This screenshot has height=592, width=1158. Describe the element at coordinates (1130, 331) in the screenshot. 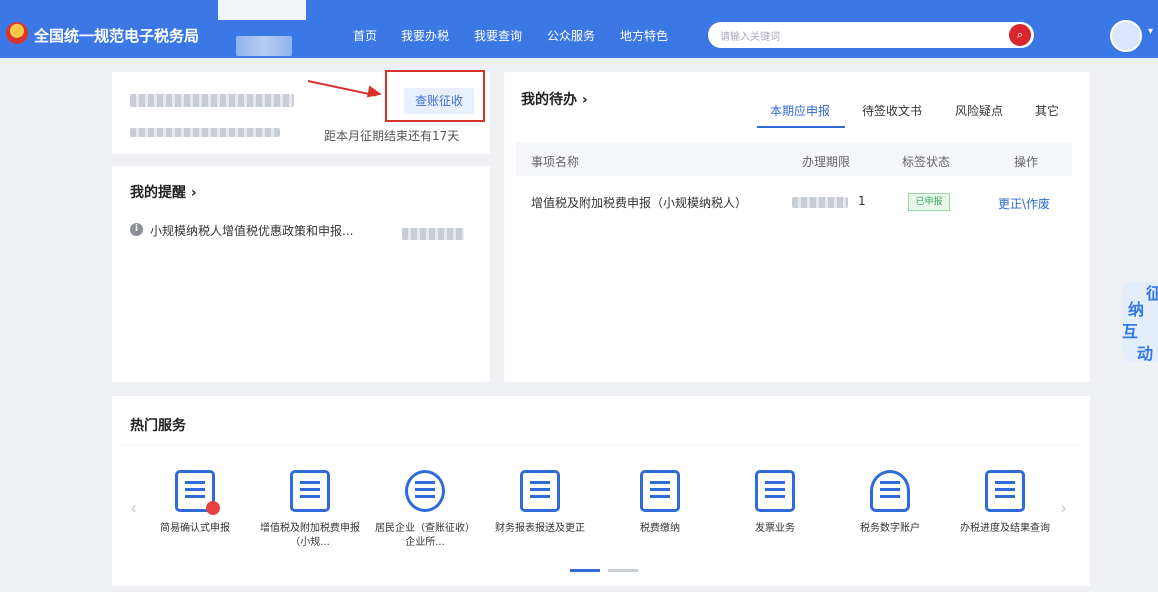

I see `float-tab-char: 互` at that location.